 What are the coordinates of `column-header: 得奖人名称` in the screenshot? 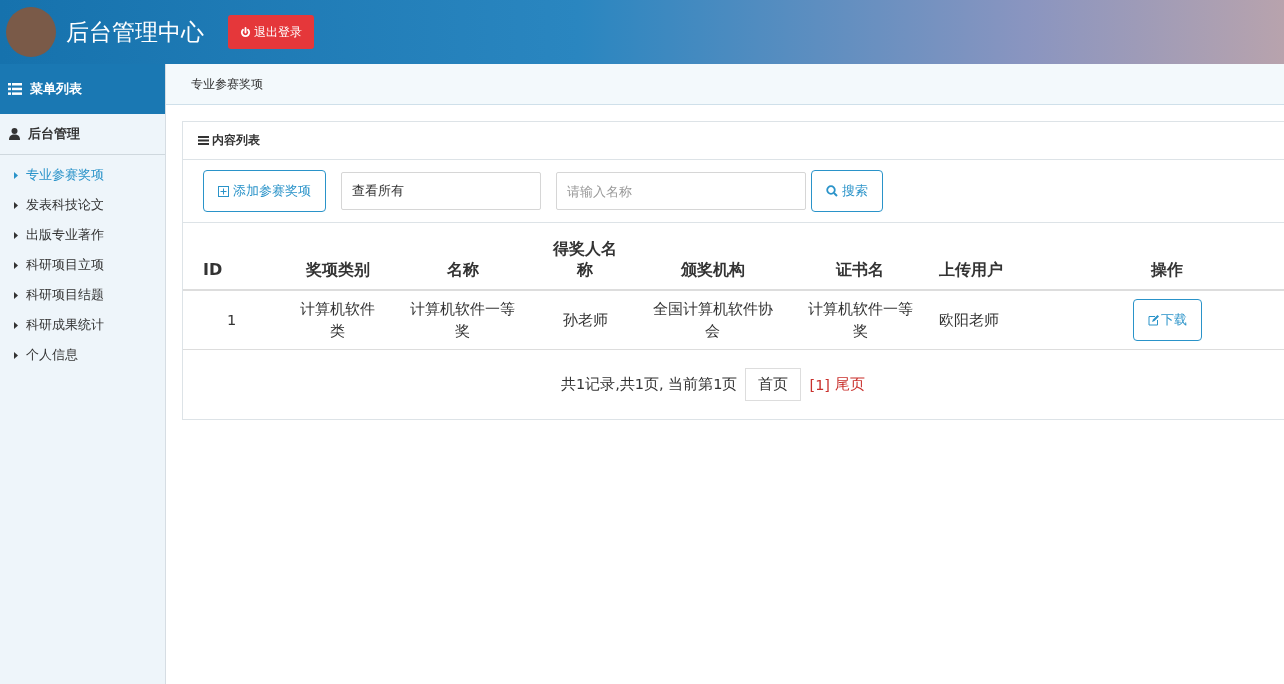 It's located at (585, 256).